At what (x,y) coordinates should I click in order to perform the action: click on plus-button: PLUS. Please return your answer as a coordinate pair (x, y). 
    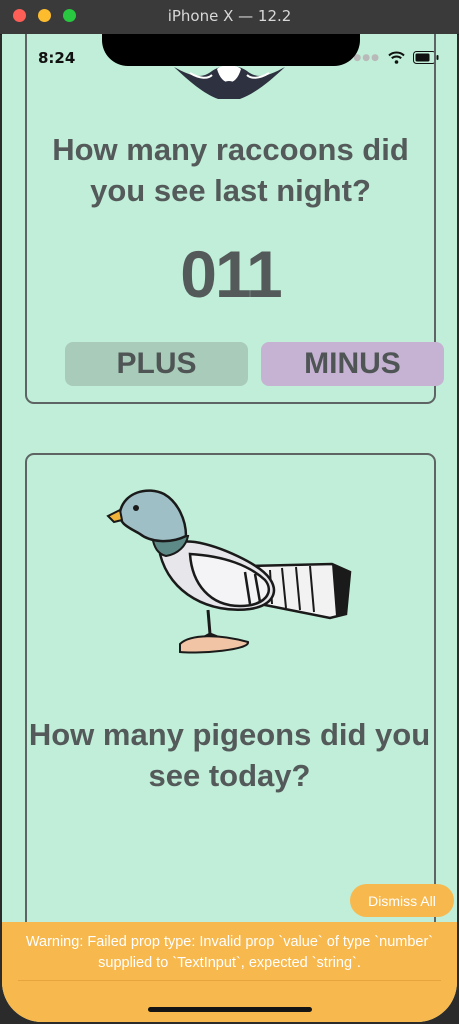
    Looking at the image, I should click on (156, 364).